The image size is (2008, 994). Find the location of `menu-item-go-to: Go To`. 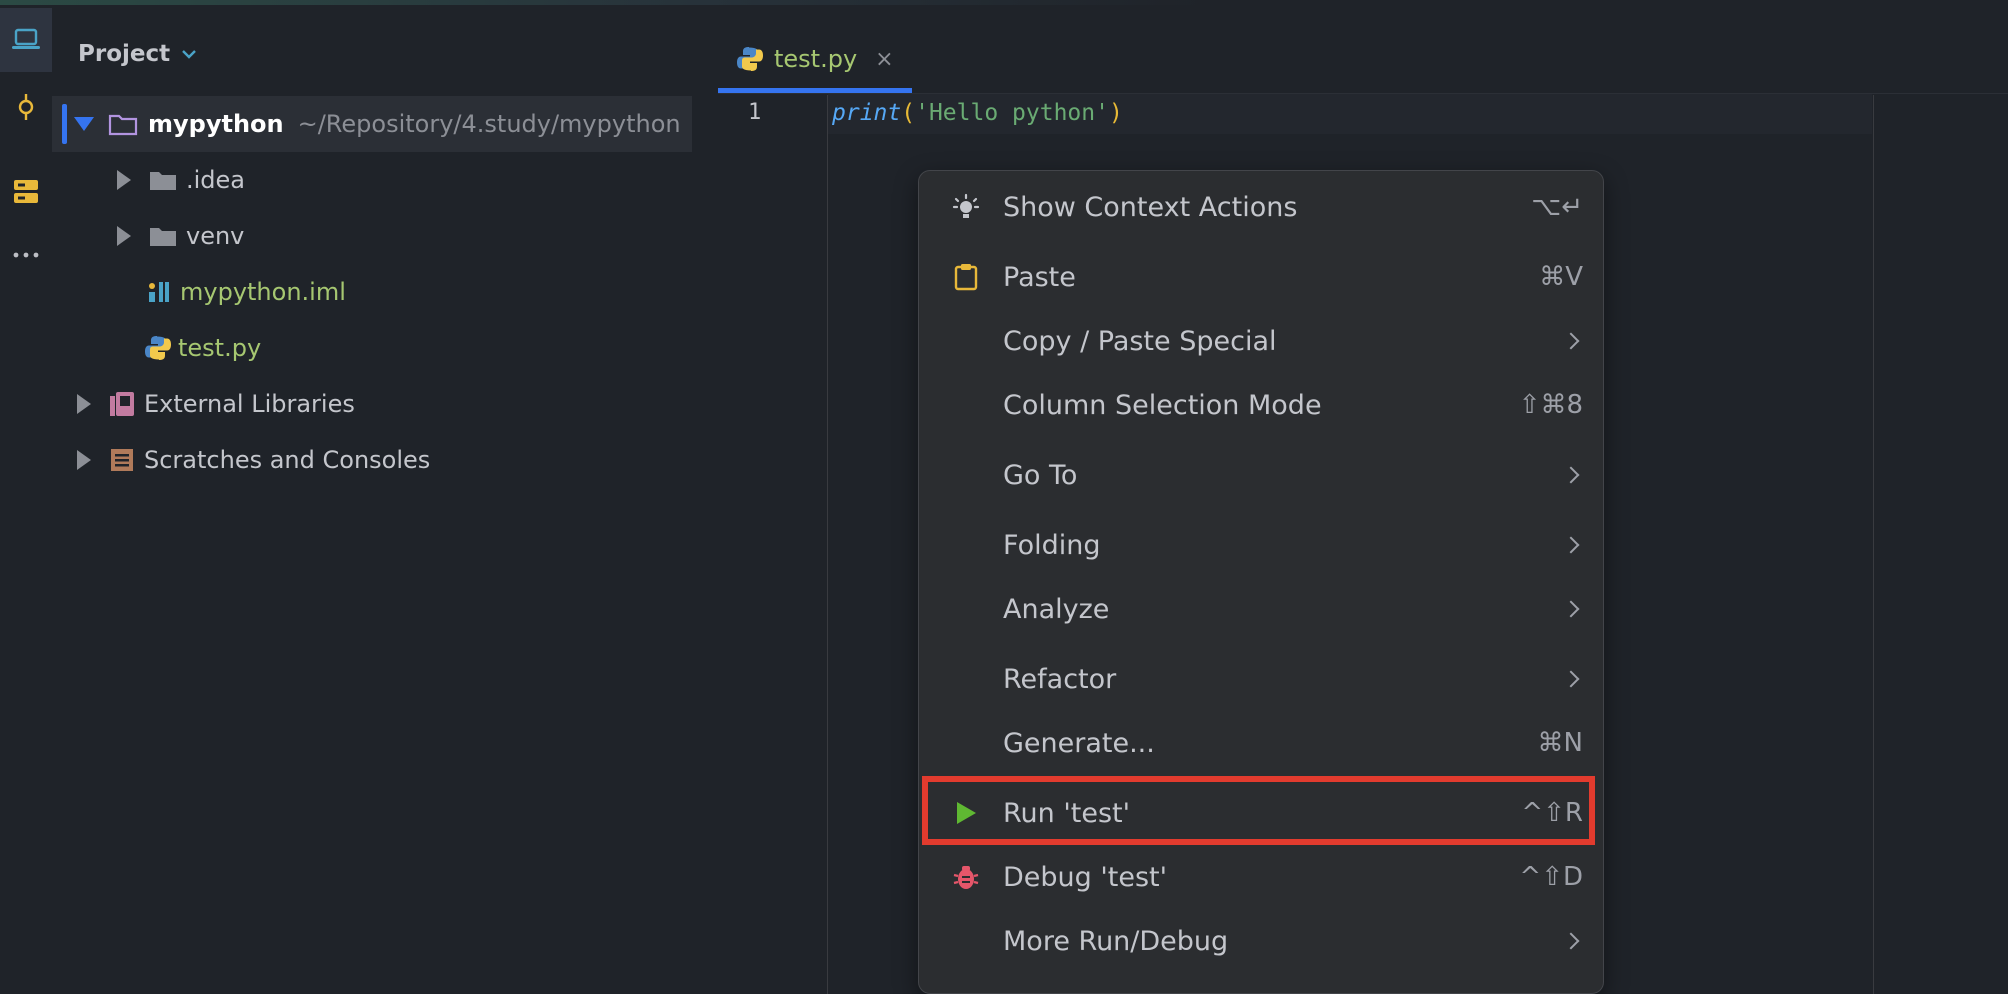

menu-item-go-to: Go To is located at coordinates (1261, 475).